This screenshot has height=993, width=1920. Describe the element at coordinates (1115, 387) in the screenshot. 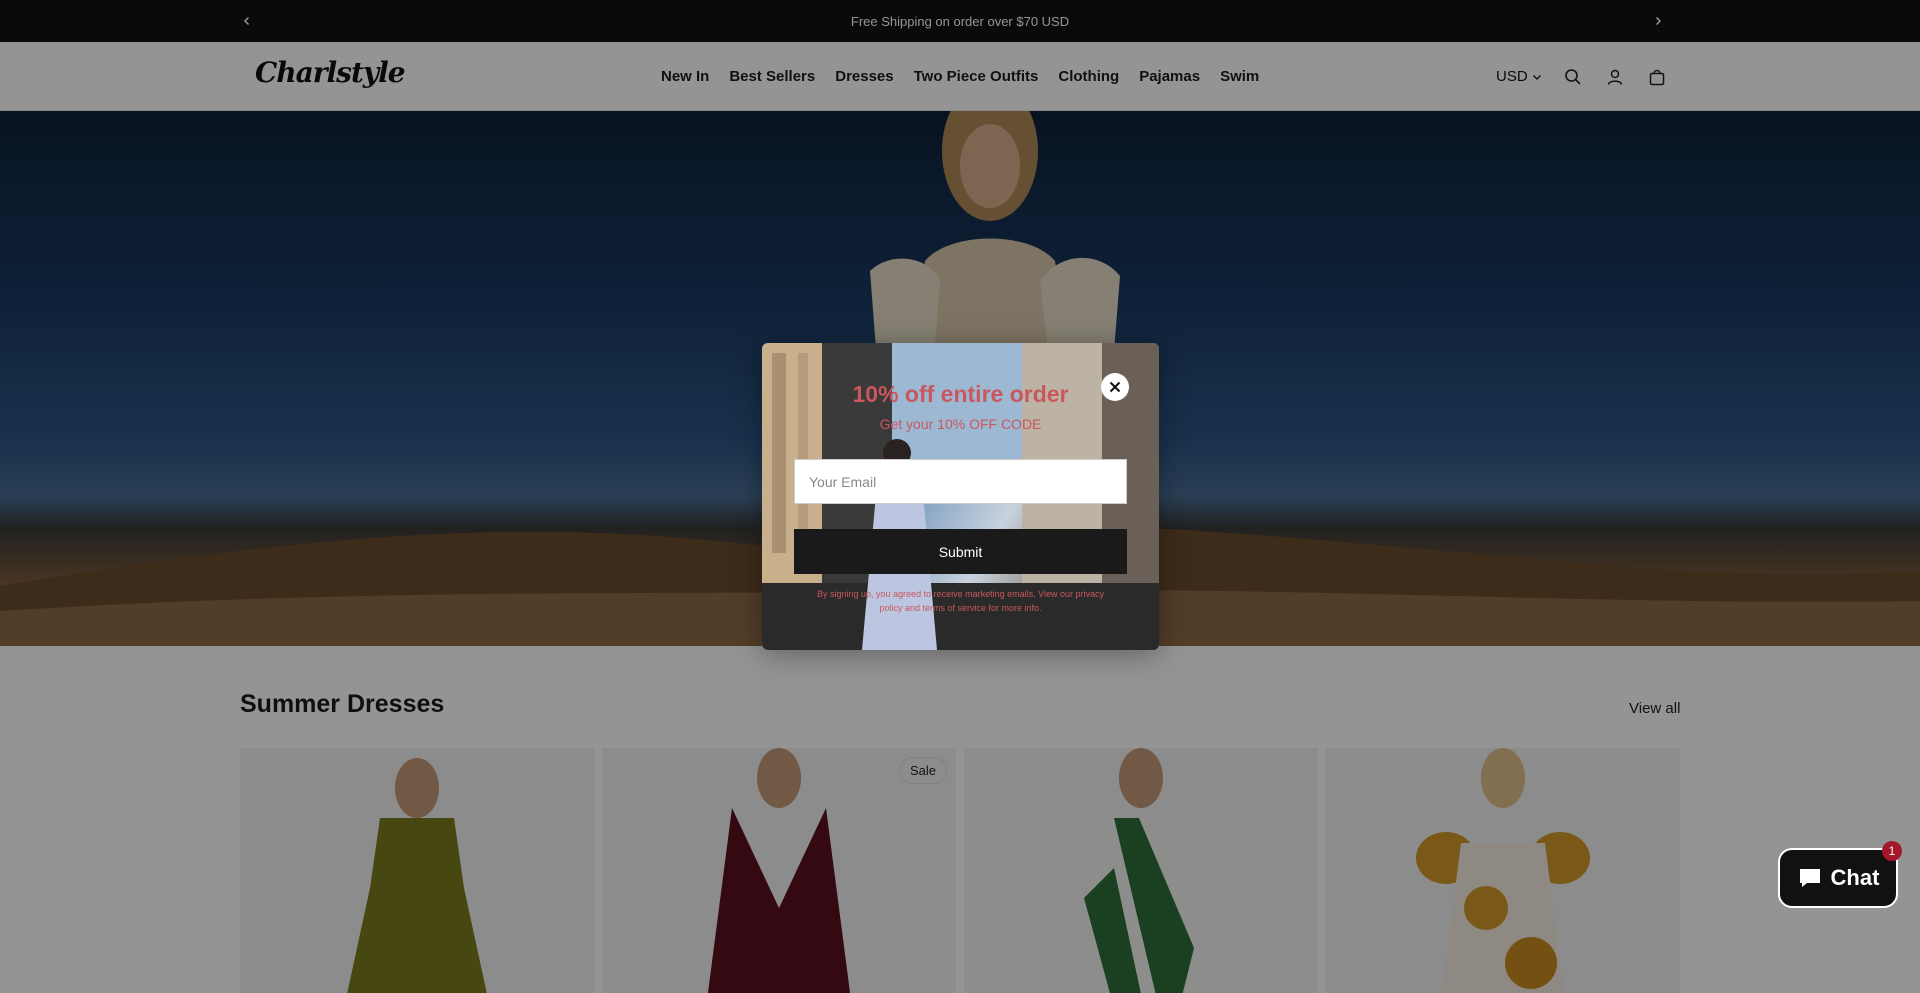

I see `close-icon` at that location.